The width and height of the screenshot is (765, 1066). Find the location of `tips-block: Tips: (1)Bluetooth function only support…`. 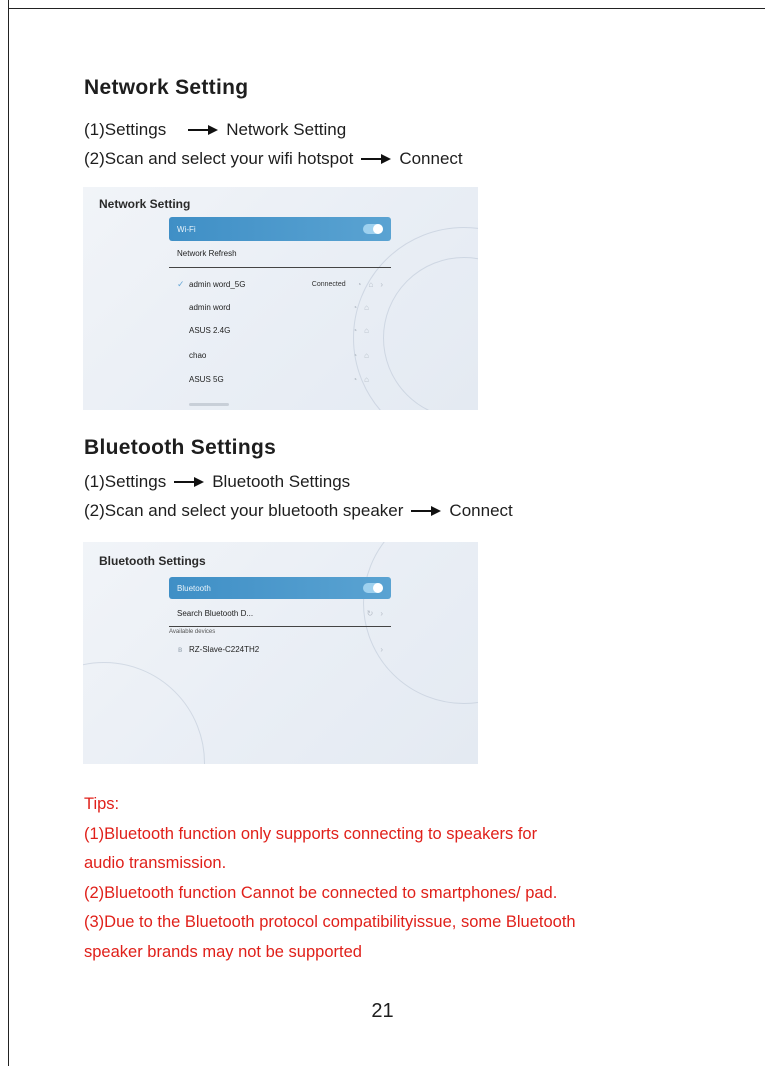

tips-block: Tips: (1)Bluetooth function only support… is located at coordinates (330, 878).